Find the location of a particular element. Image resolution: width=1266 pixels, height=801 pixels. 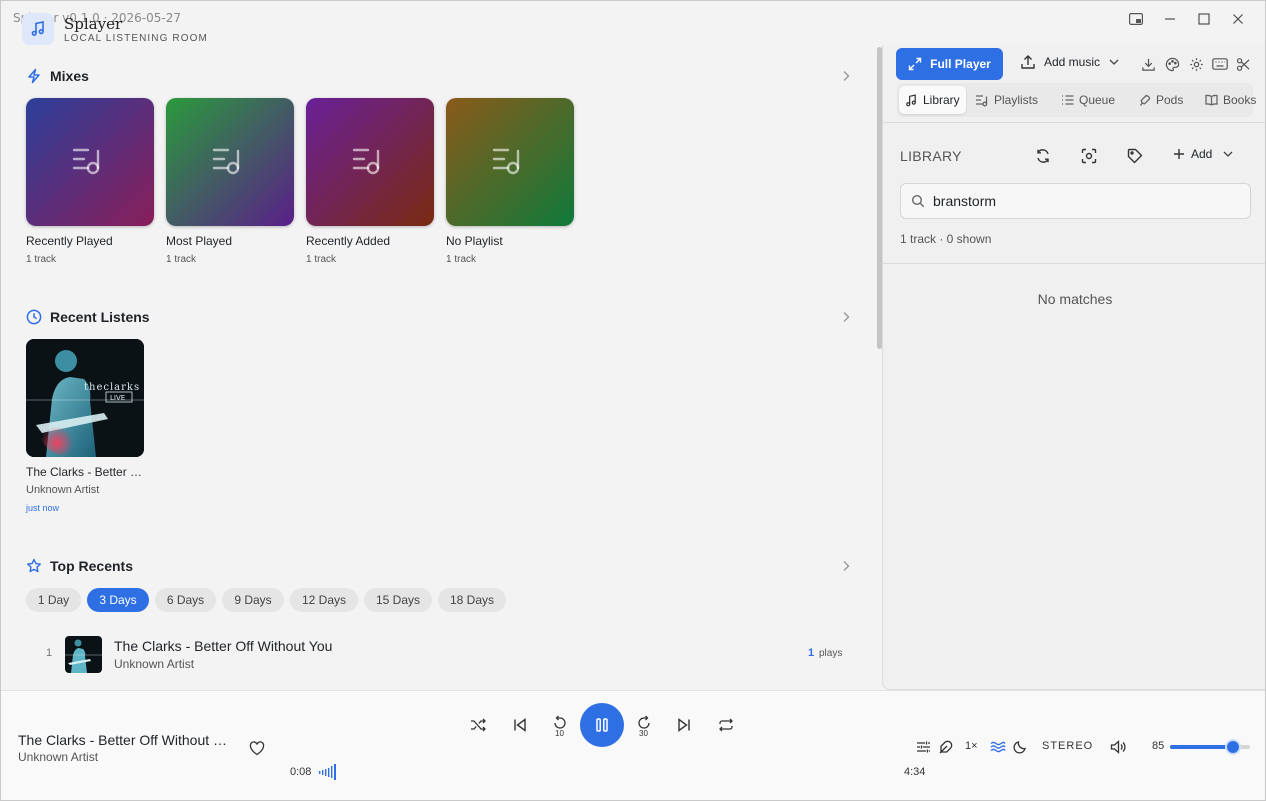

add-music-button: Add music is located at coordinates (1070, 62).